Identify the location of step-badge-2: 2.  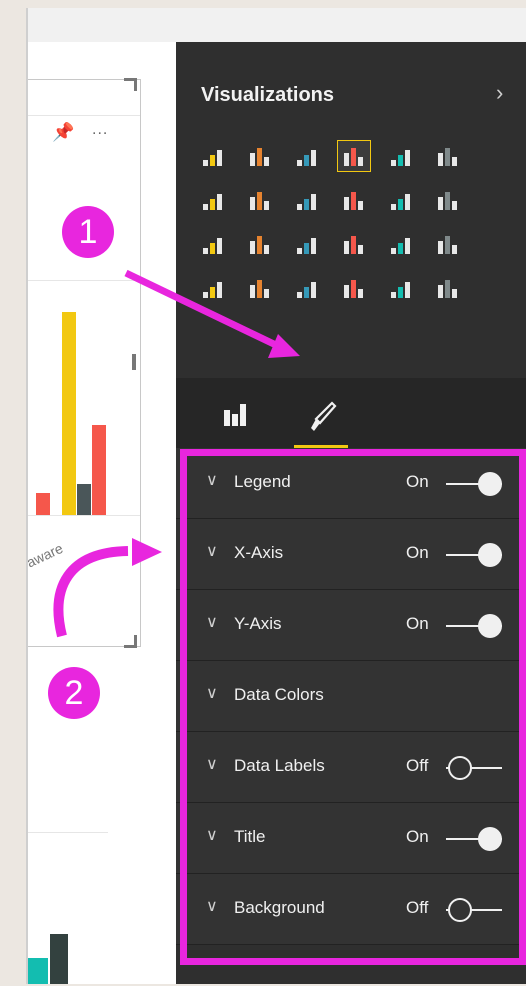
(74, 693).